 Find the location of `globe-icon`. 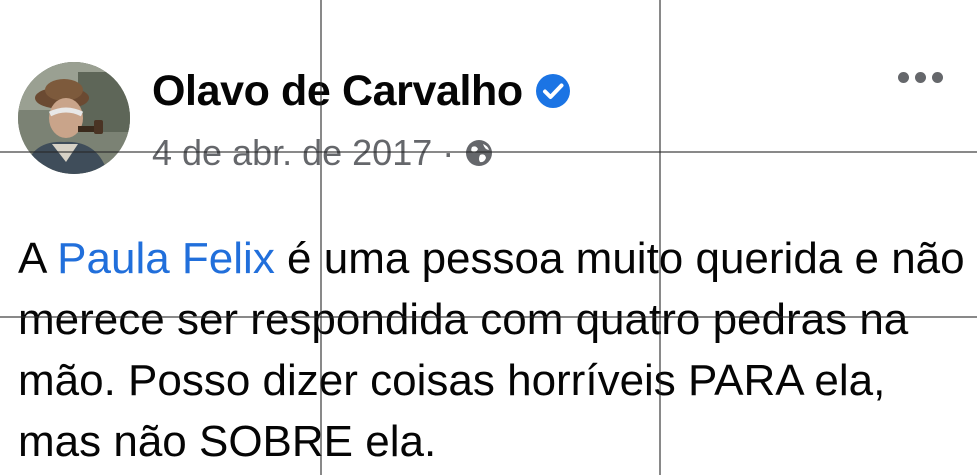

globe-icon is located at coordinates (479, 153).